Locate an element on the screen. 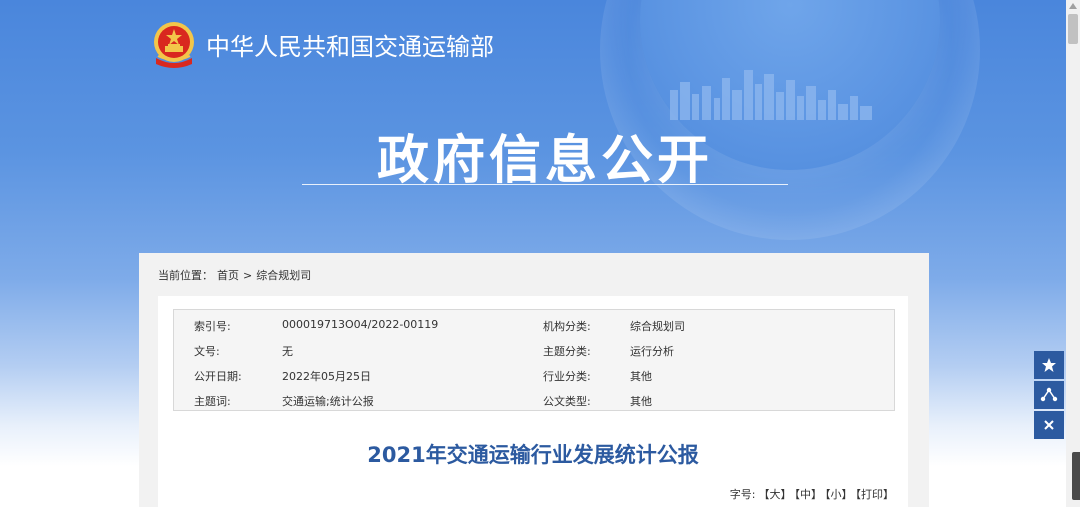 The height and width of the screenshot is (507, 1080). font-small-button: 【小】 is located at coordinates (839, 494).